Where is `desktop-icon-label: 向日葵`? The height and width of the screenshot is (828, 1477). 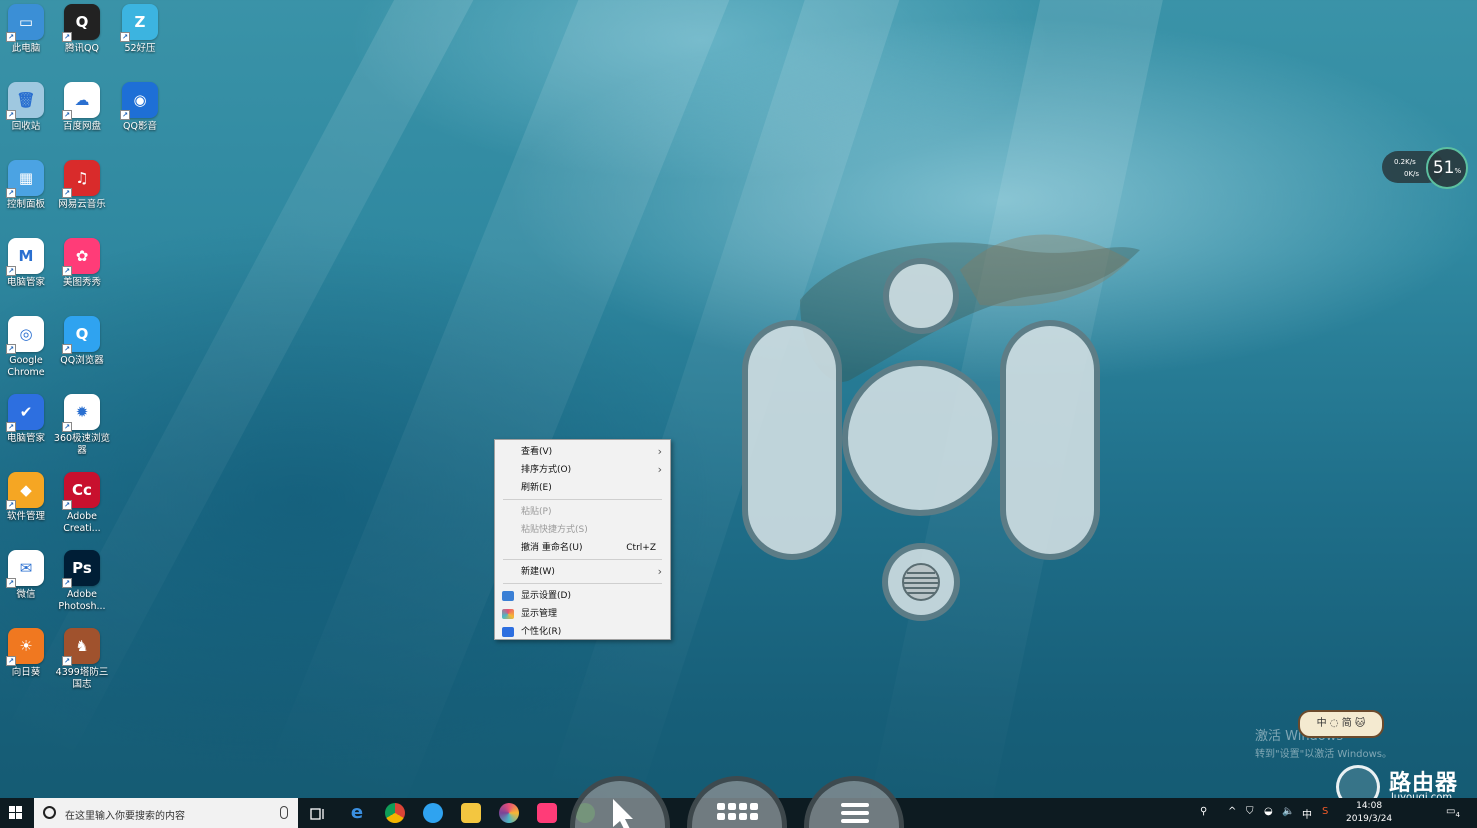 desktop-icon-label: 向日葵 is located at coordinates (26, 672).